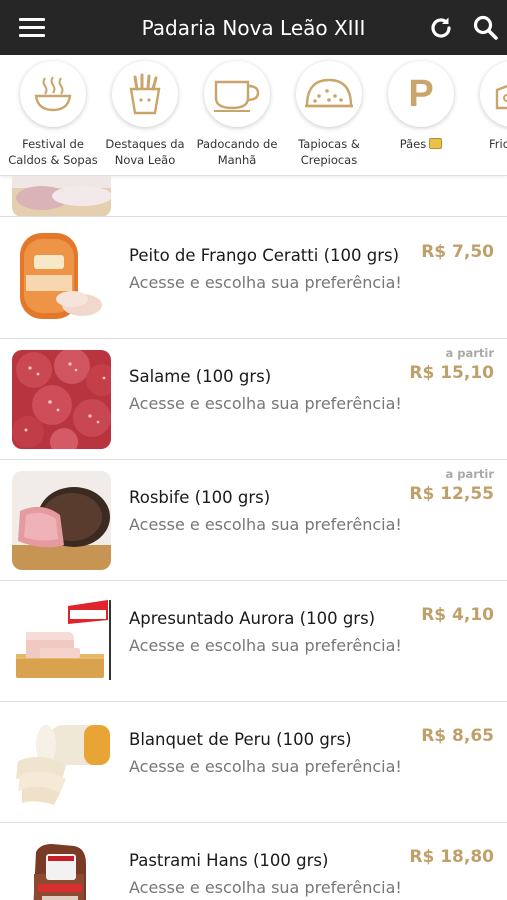  I want to click on category-label-text: Pães, so click(413, 144).